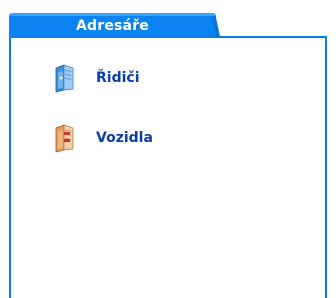 Image resolution: width=336 pixels, height=298 pixels. I want to click on panel-top-border, so click(270, 37).